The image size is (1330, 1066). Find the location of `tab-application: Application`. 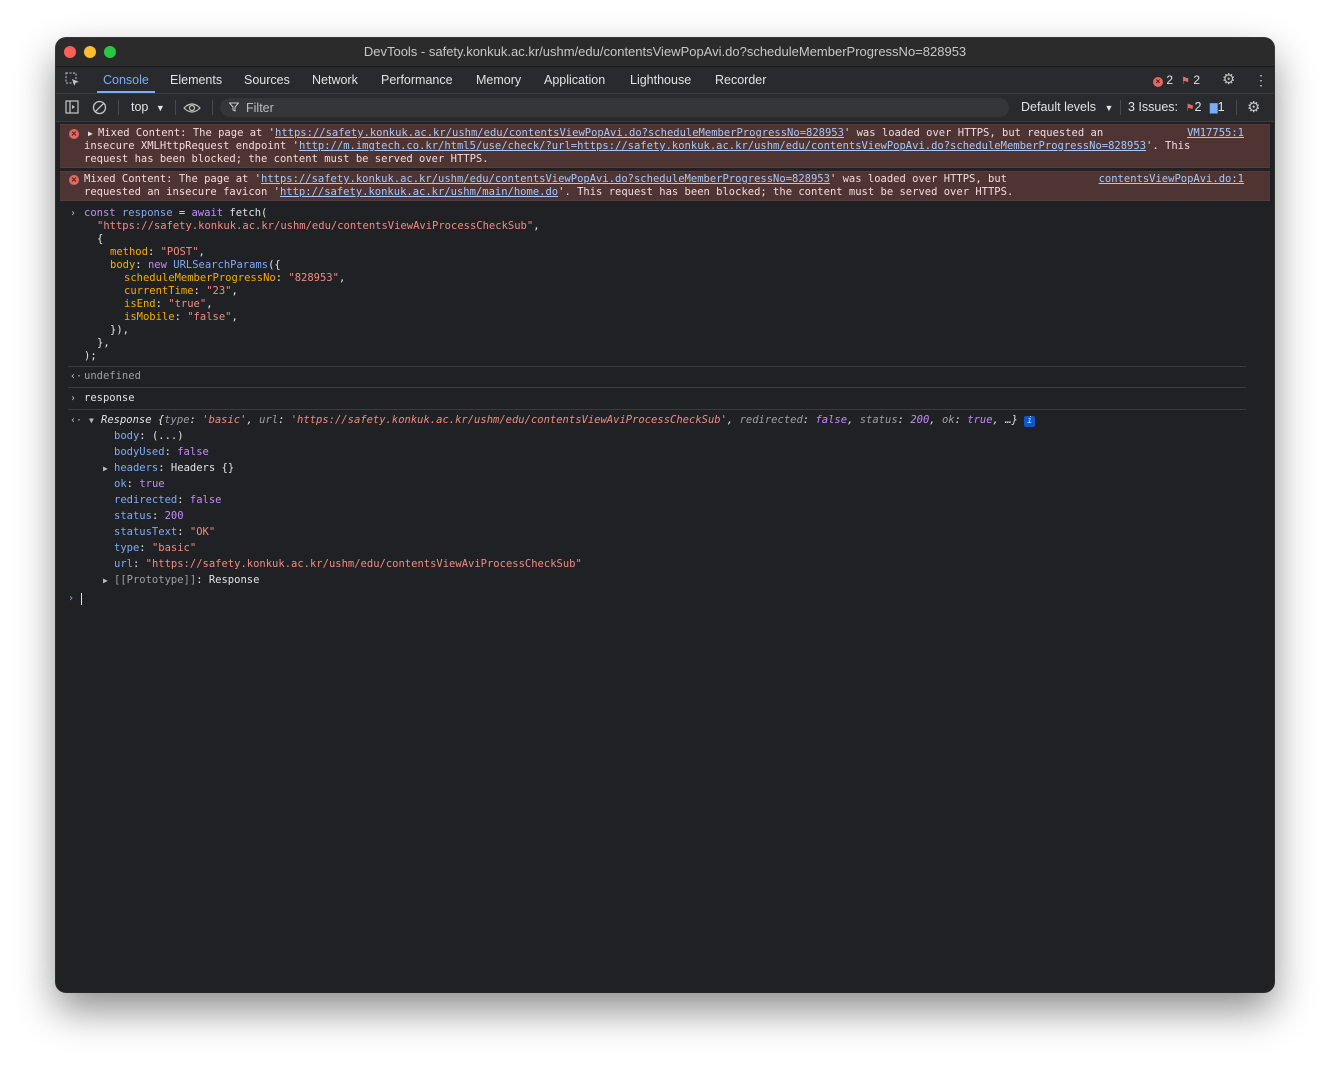

tab-application: Application is located at coordinates (574, 80).